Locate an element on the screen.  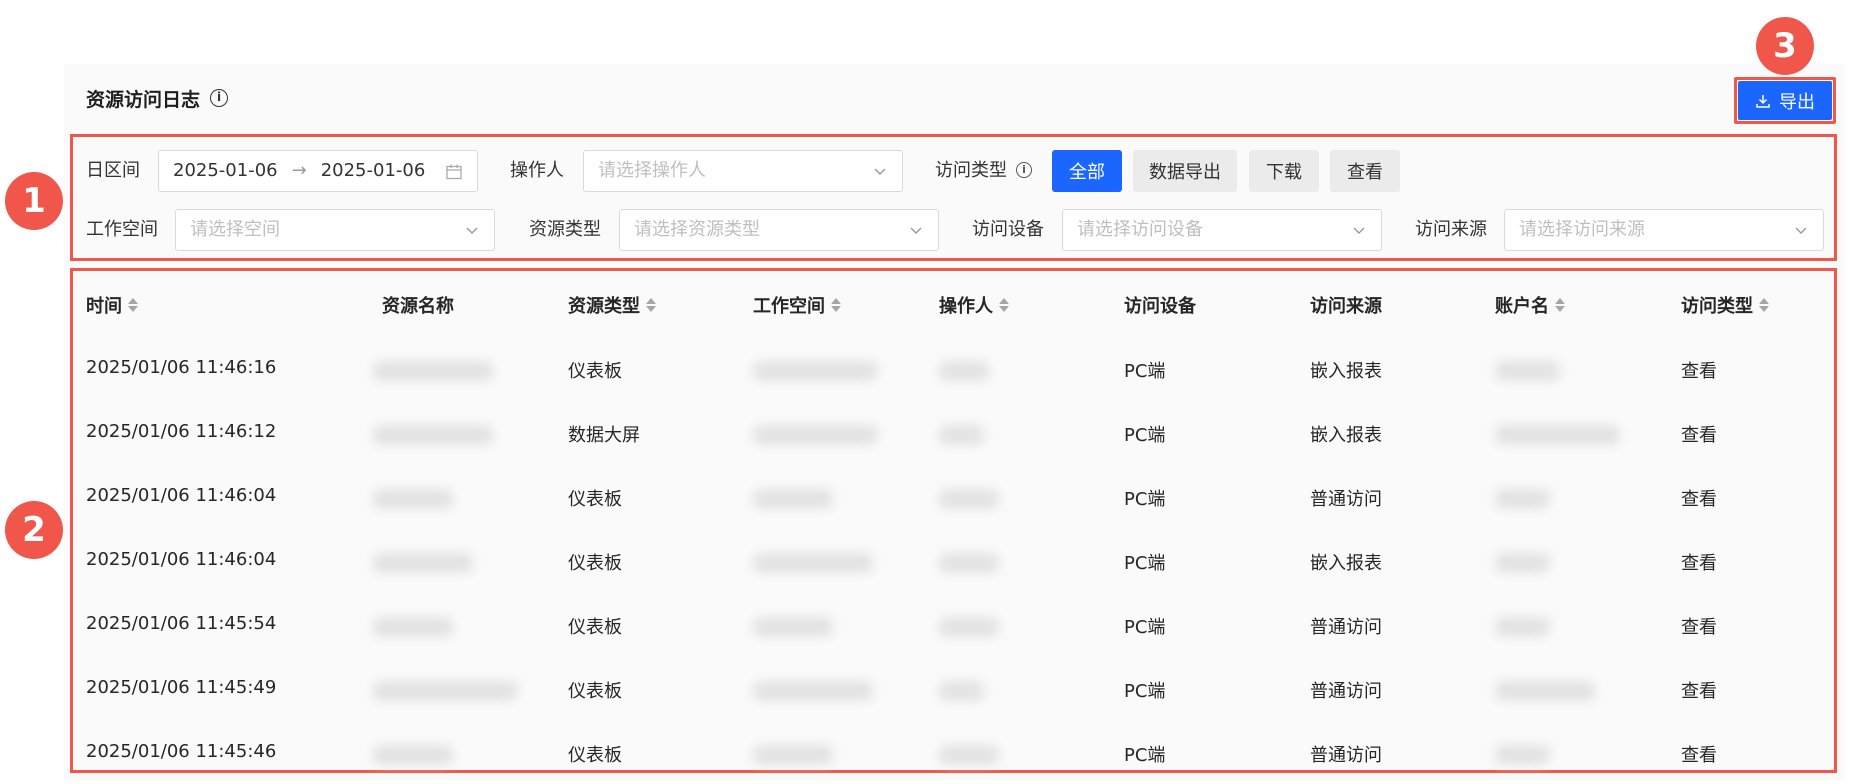
source-select: 请选择访问来源 is located at coordinates (1664, 230).